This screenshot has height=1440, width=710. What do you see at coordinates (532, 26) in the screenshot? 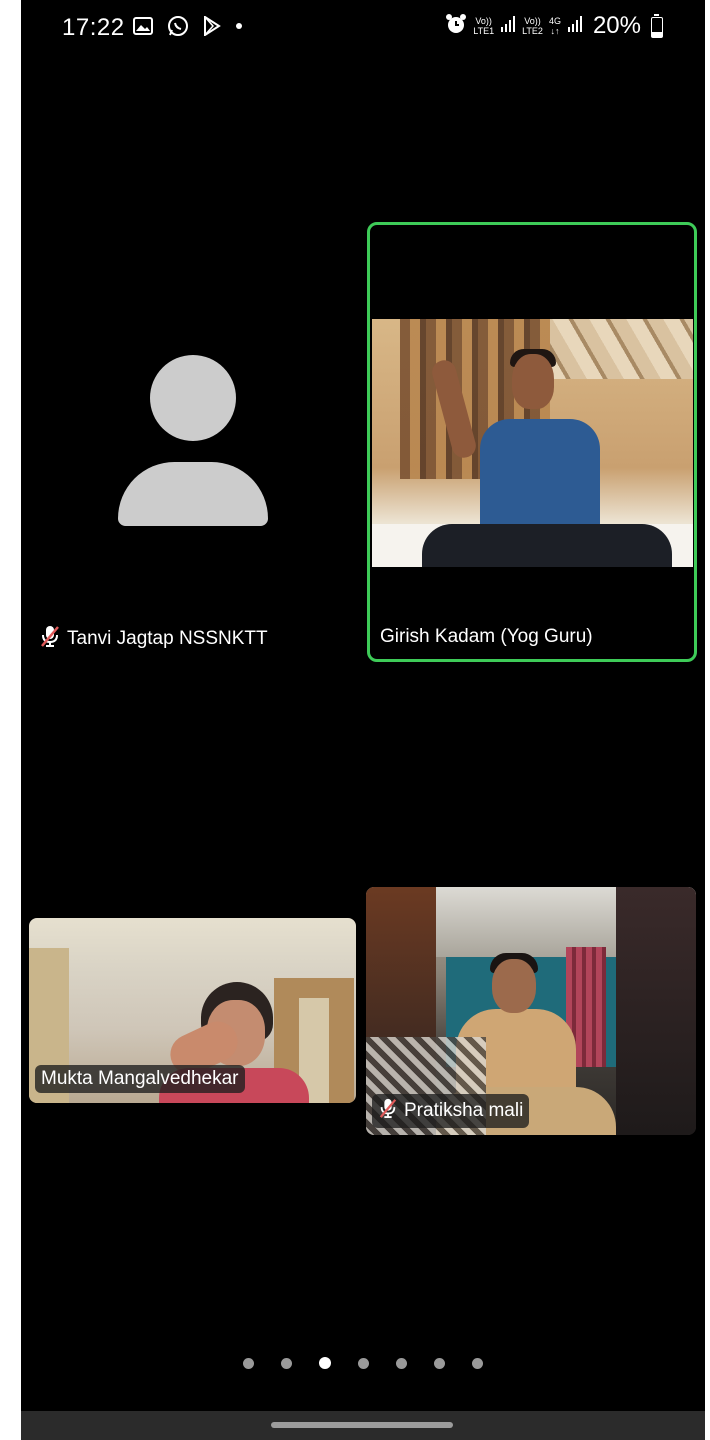
I see `sim2-indicator: Vo)) LTE2` at bounding box center [532, 26].